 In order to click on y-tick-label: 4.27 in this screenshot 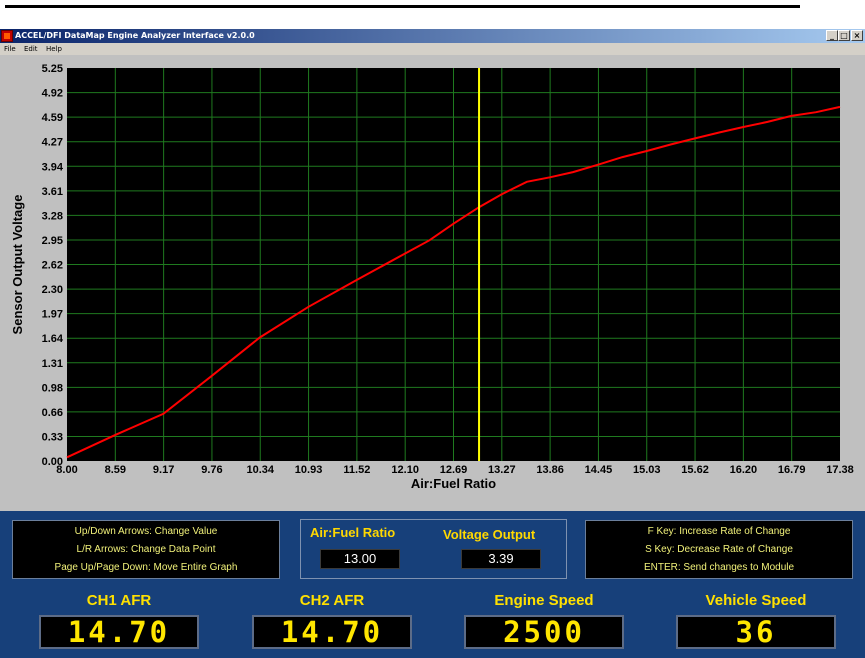, I will do `click(52, 143)`.